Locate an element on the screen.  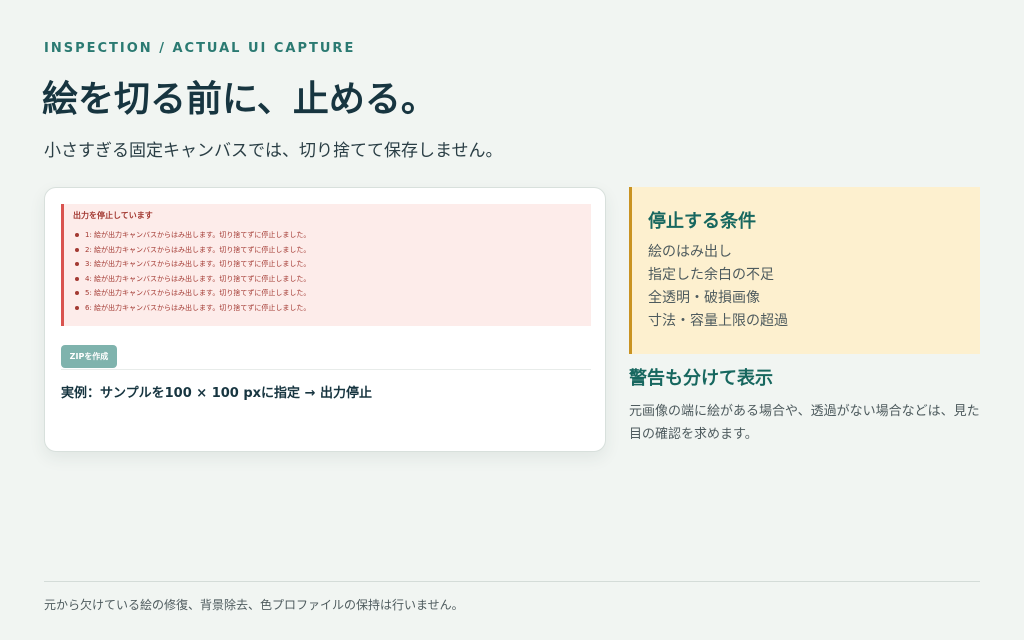
condition-item: 指定した余白の不足 is located at coordinates (711, 275).